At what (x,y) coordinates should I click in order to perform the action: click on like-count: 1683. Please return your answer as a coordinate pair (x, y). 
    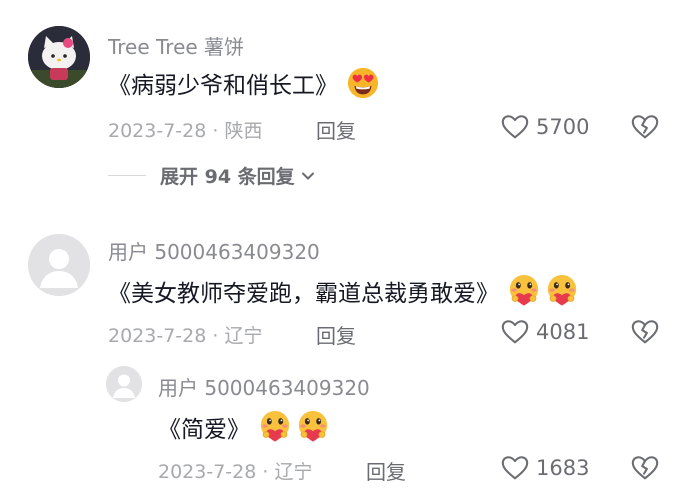
    Looking at the image, I should click on (563, 468).